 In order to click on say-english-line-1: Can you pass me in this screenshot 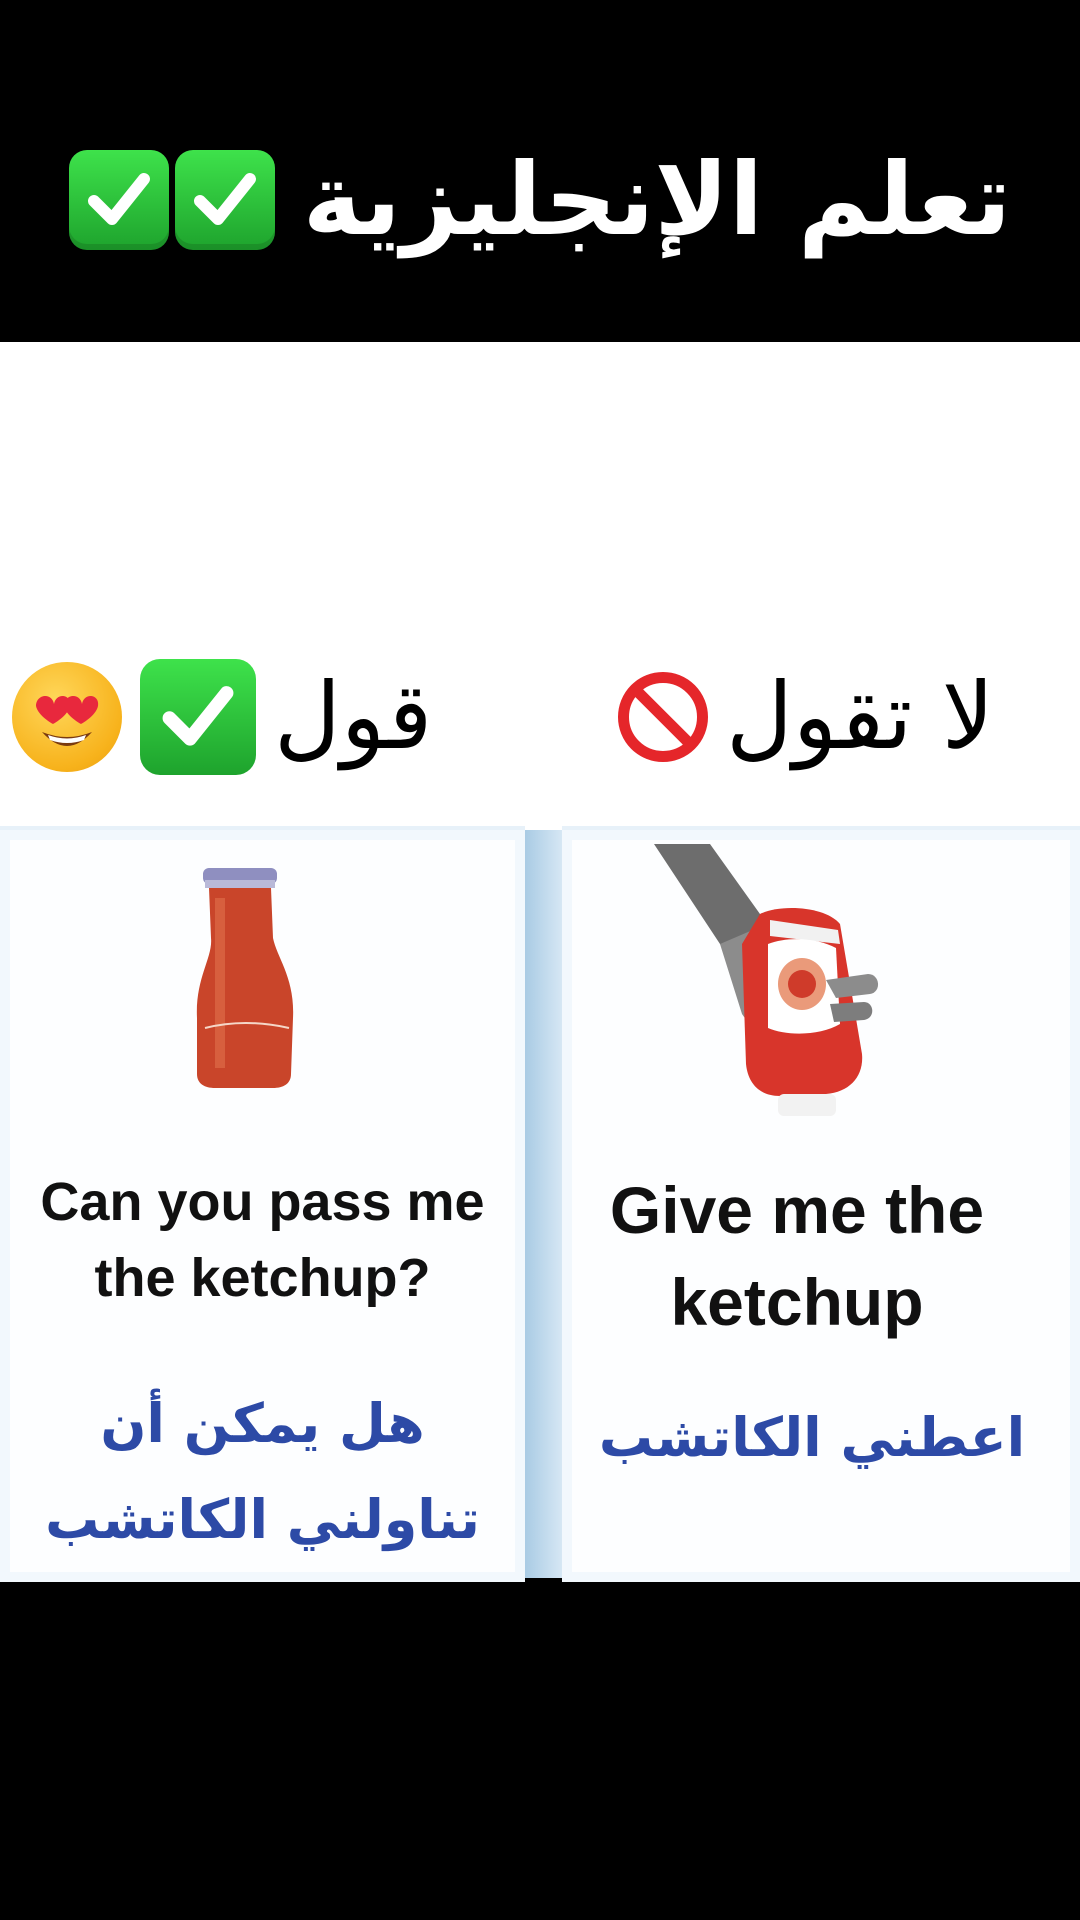, I will do `click(262, 1202)`.